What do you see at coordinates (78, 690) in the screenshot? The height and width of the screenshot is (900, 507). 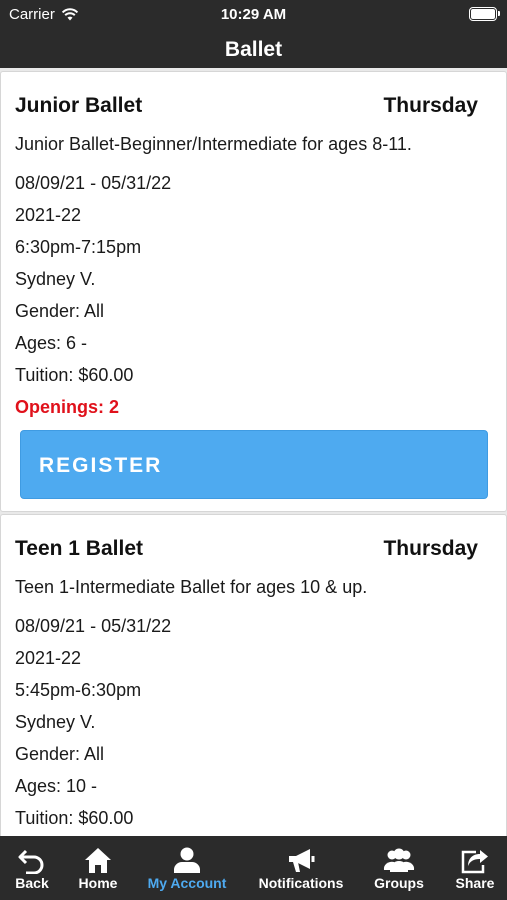 I see `class-time: 5:45pm-6:30pm` at bounding box center [78, 690].